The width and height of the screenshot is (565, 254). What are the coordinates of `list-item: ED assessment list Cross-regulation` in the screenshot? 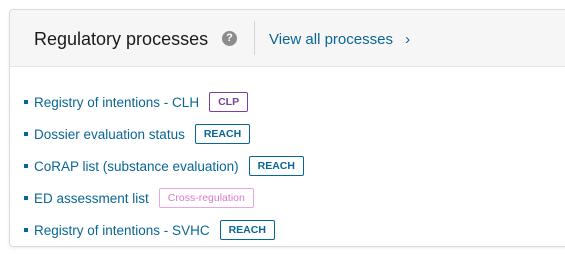 It's located at (164, 198).